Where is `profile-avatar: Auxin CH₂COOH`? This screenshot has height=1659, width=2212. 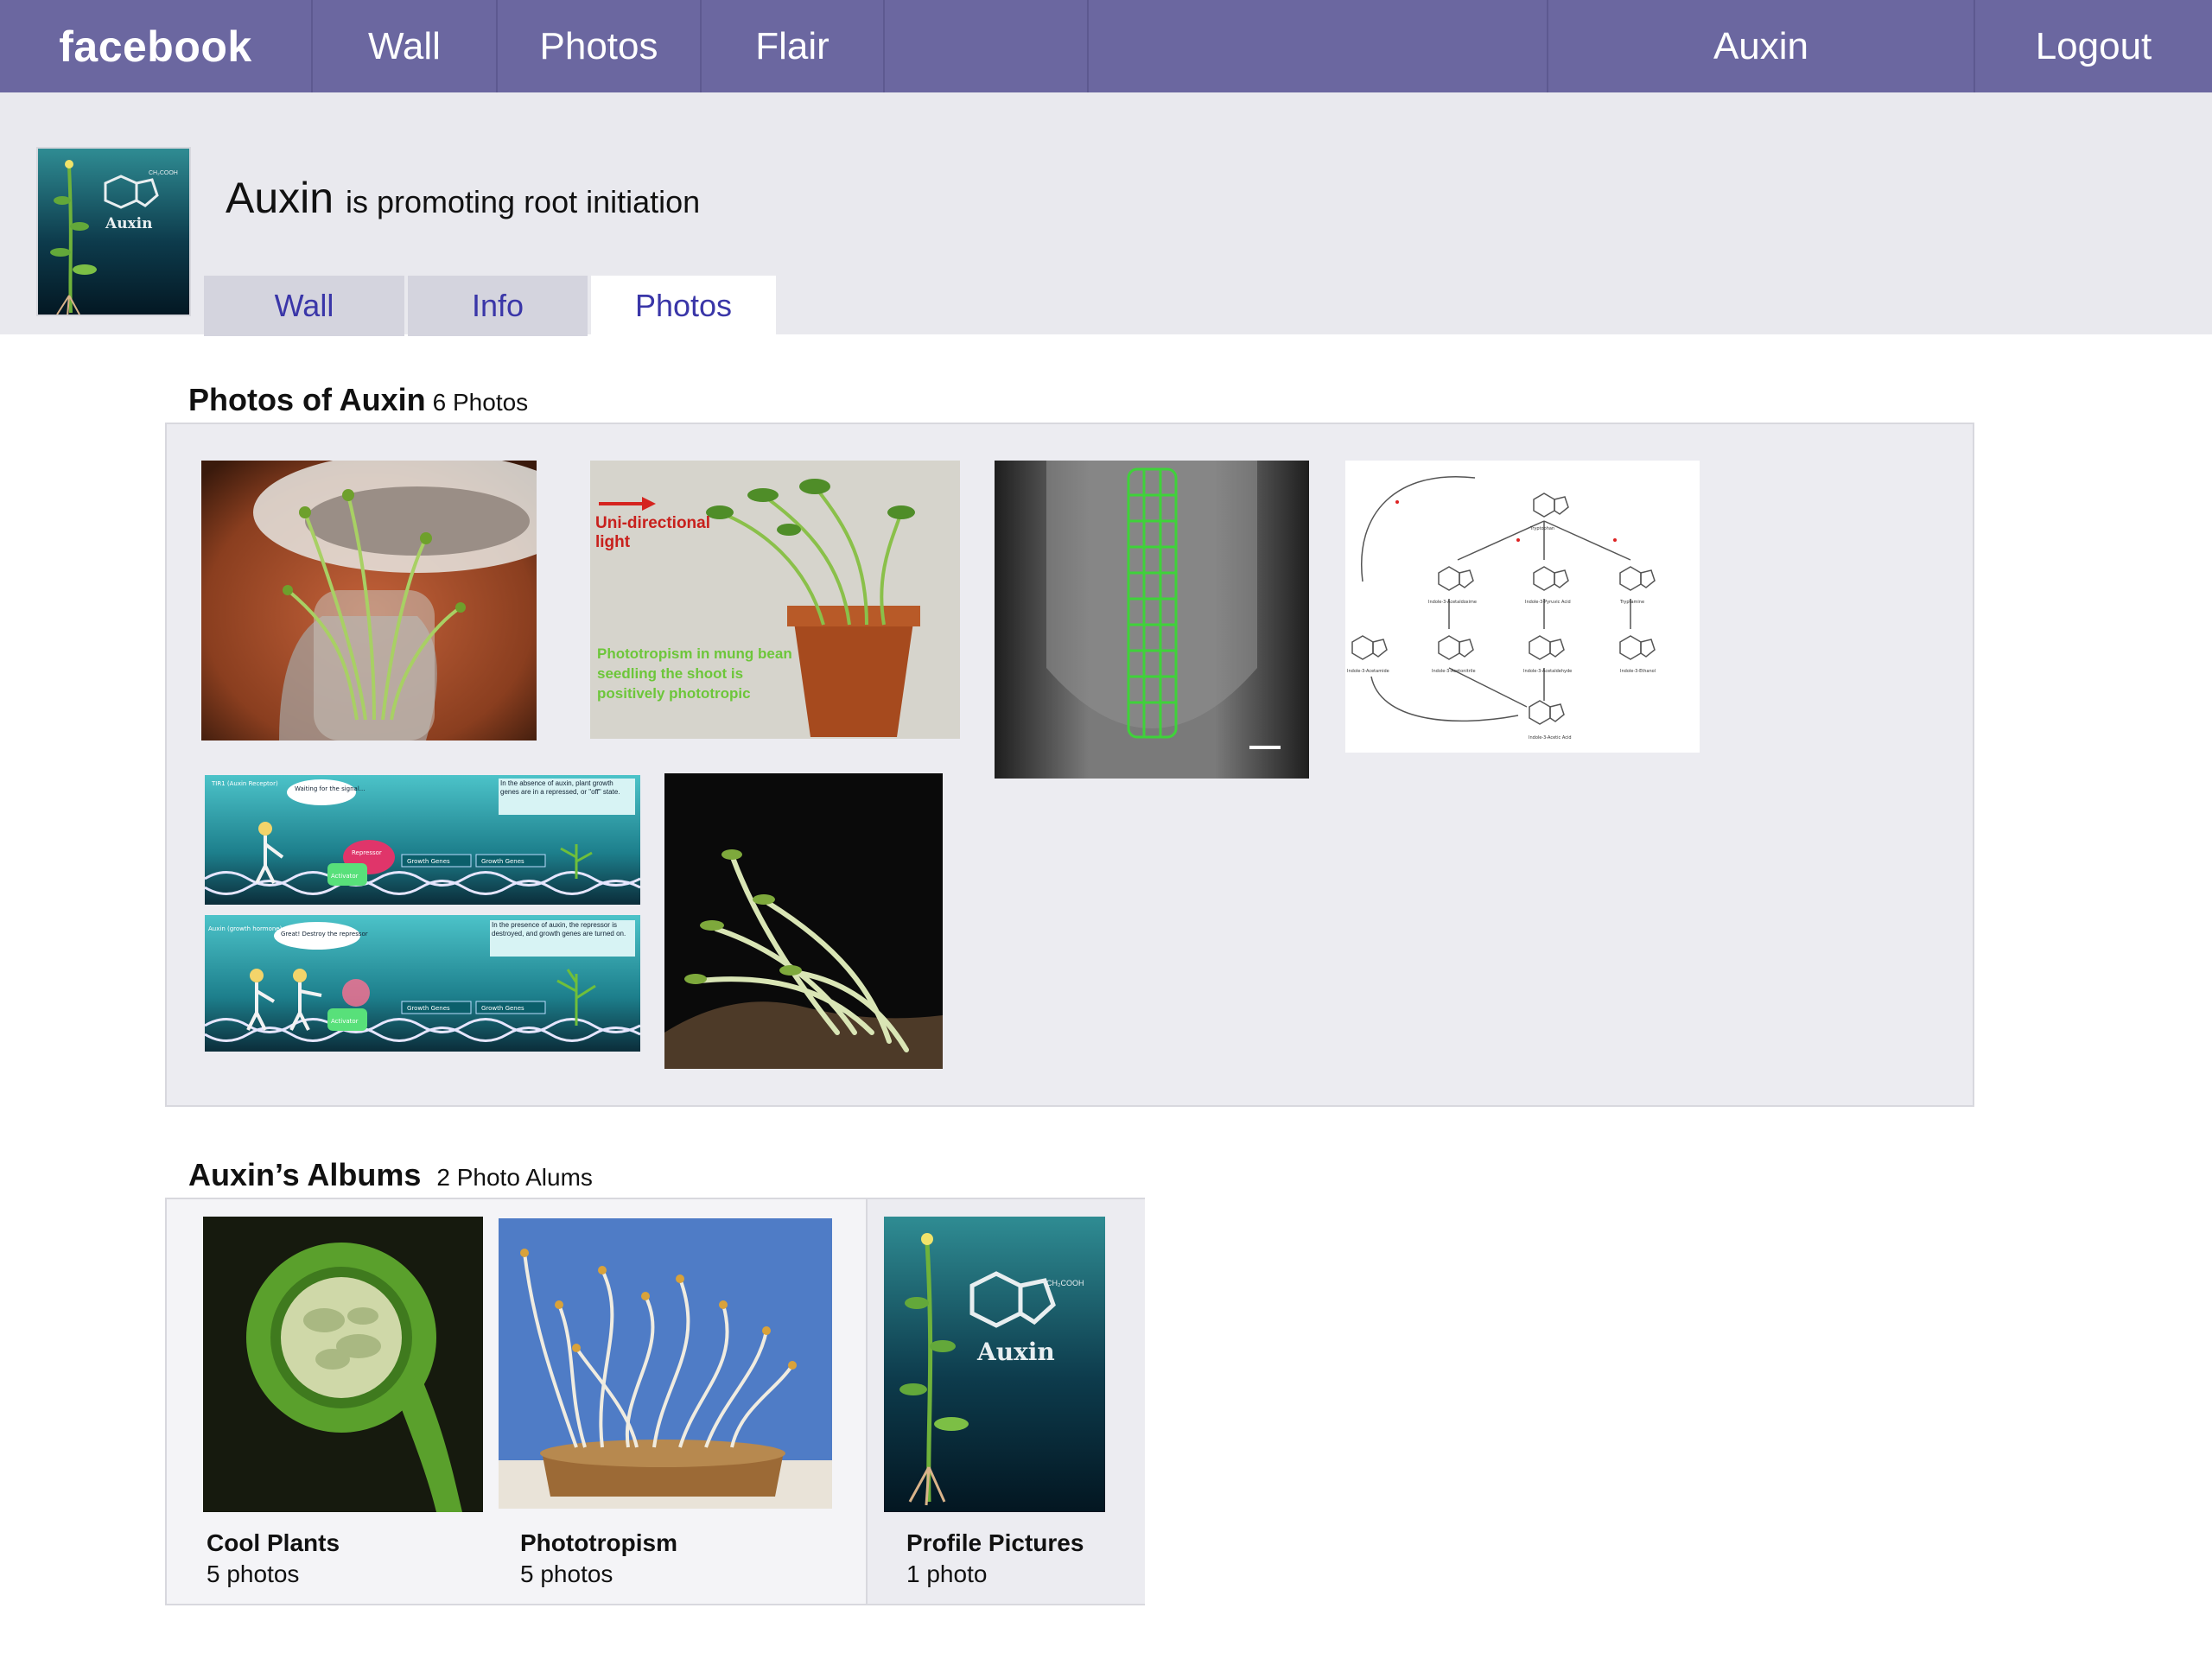
profile-avatar: Auxin CH₂COOH is located at coordinates (113, 232).